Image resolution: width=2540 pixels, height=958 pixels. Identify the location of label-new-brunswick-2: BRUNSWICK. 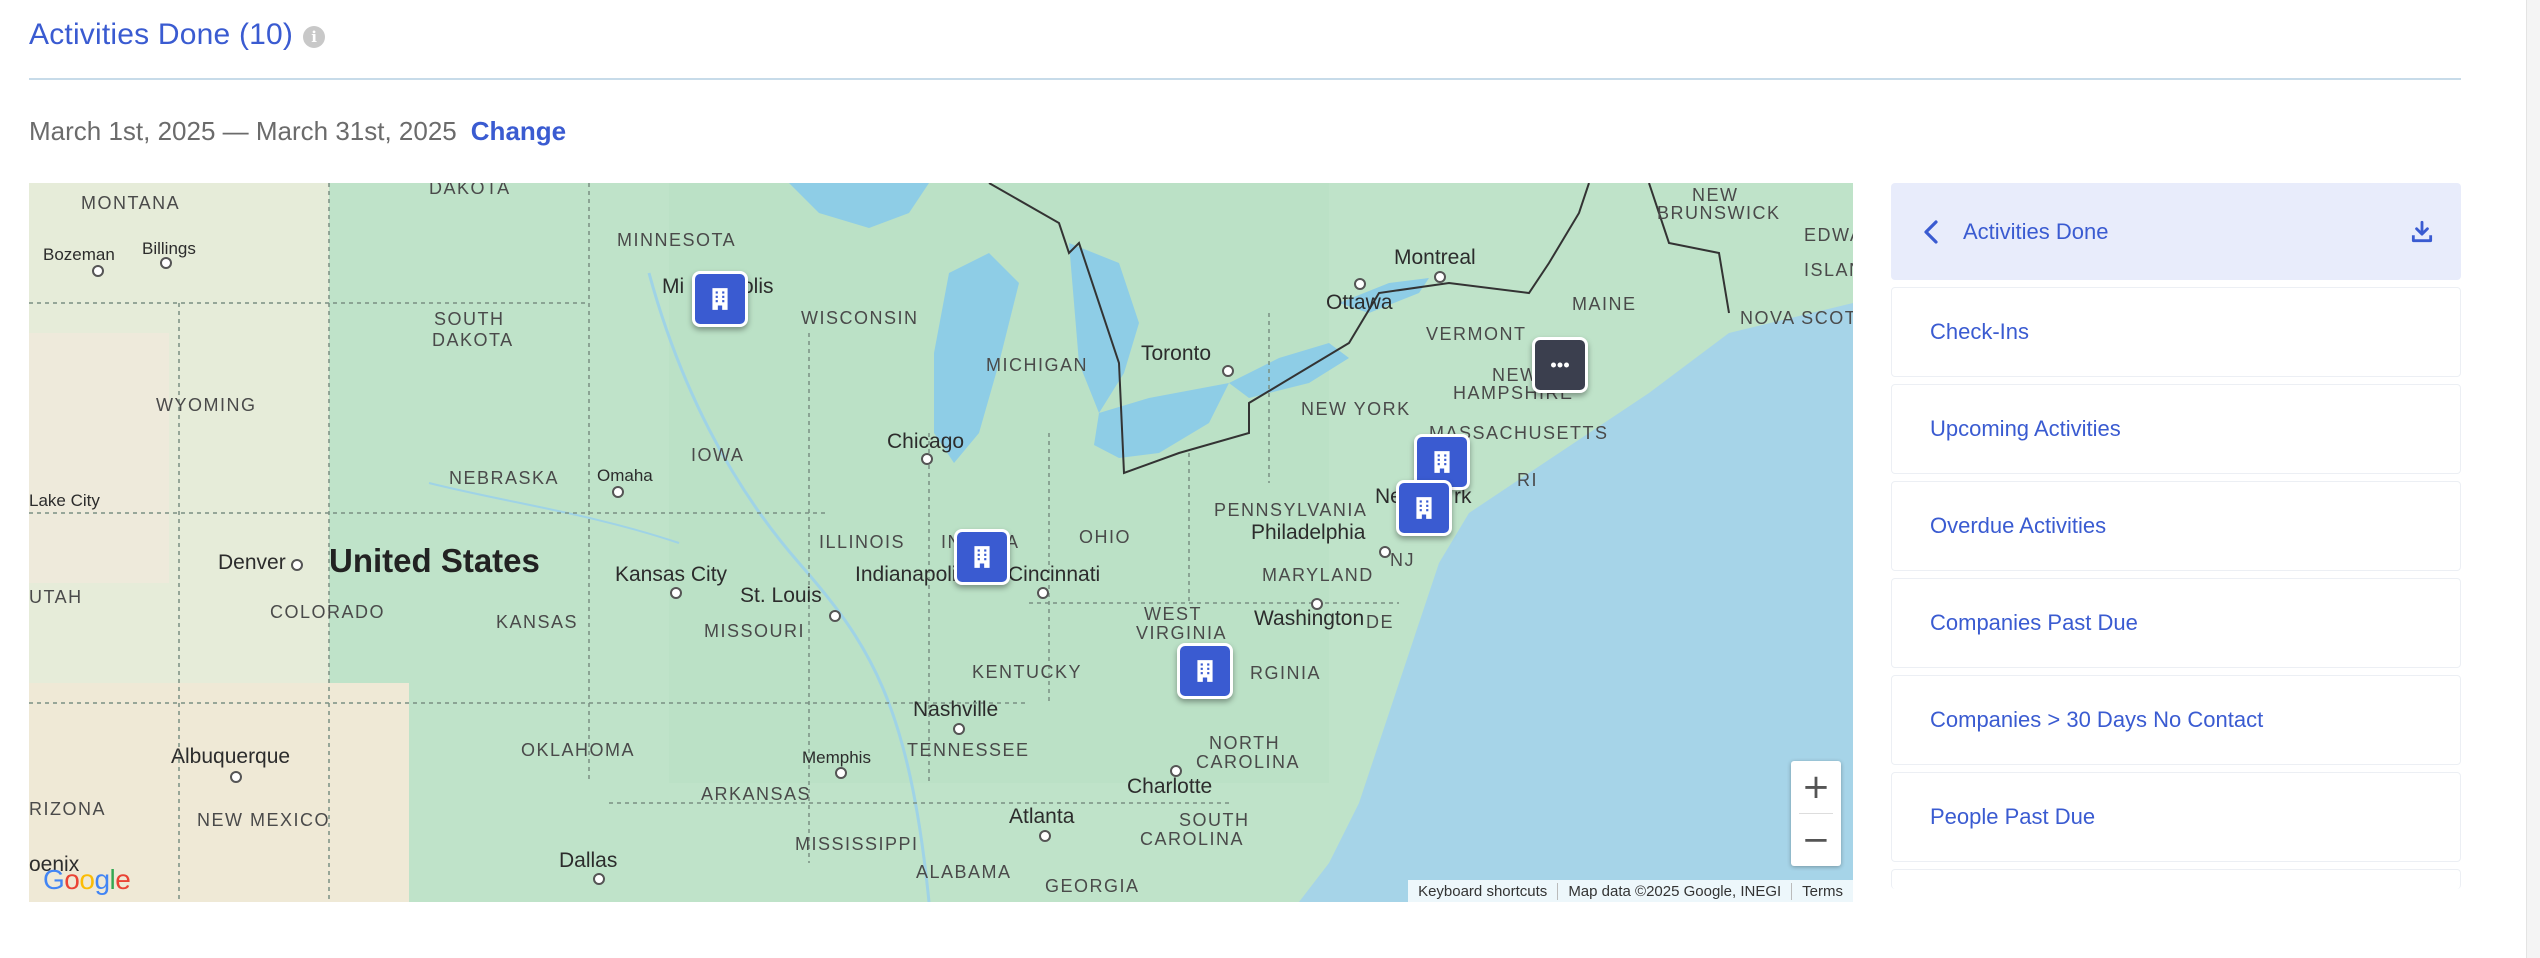
(1719, 213).